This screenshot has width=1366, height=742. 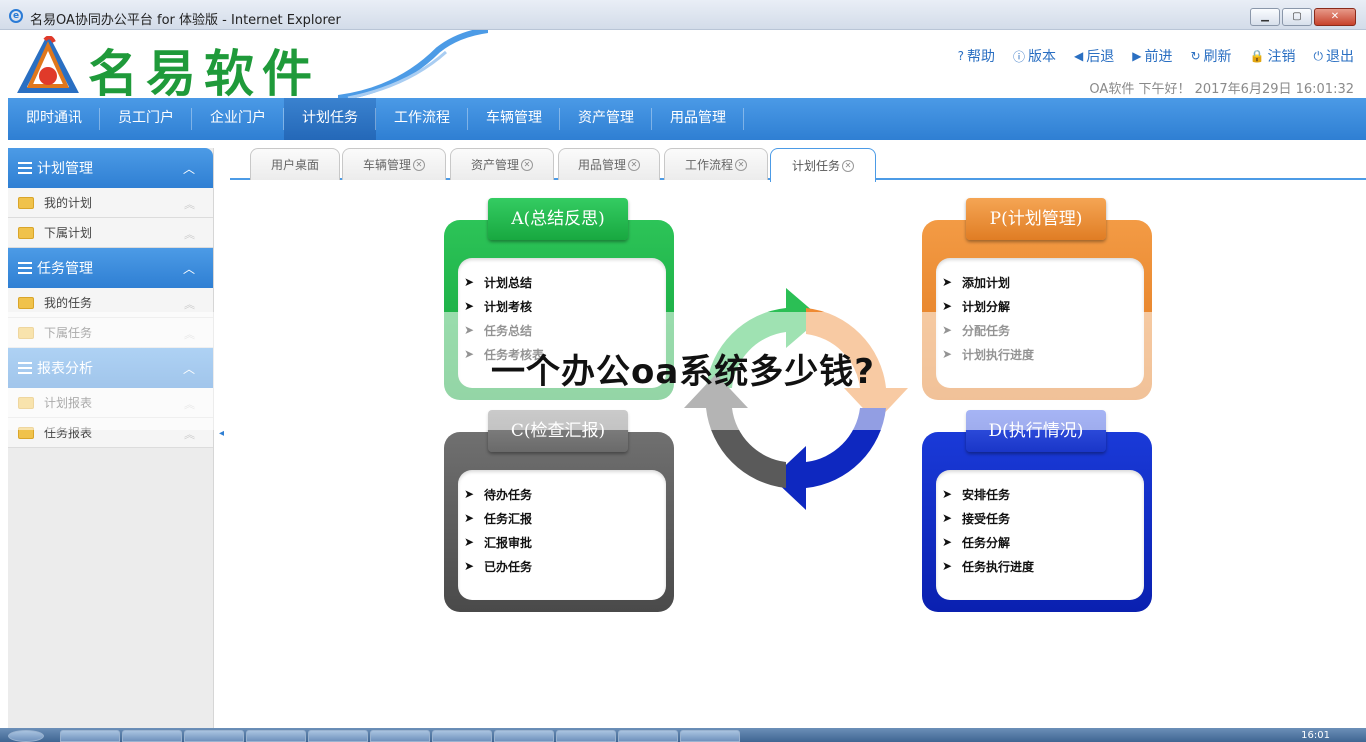 I want to click on pdca-item: ➤ 任务分解, so click(x=988, y=542).